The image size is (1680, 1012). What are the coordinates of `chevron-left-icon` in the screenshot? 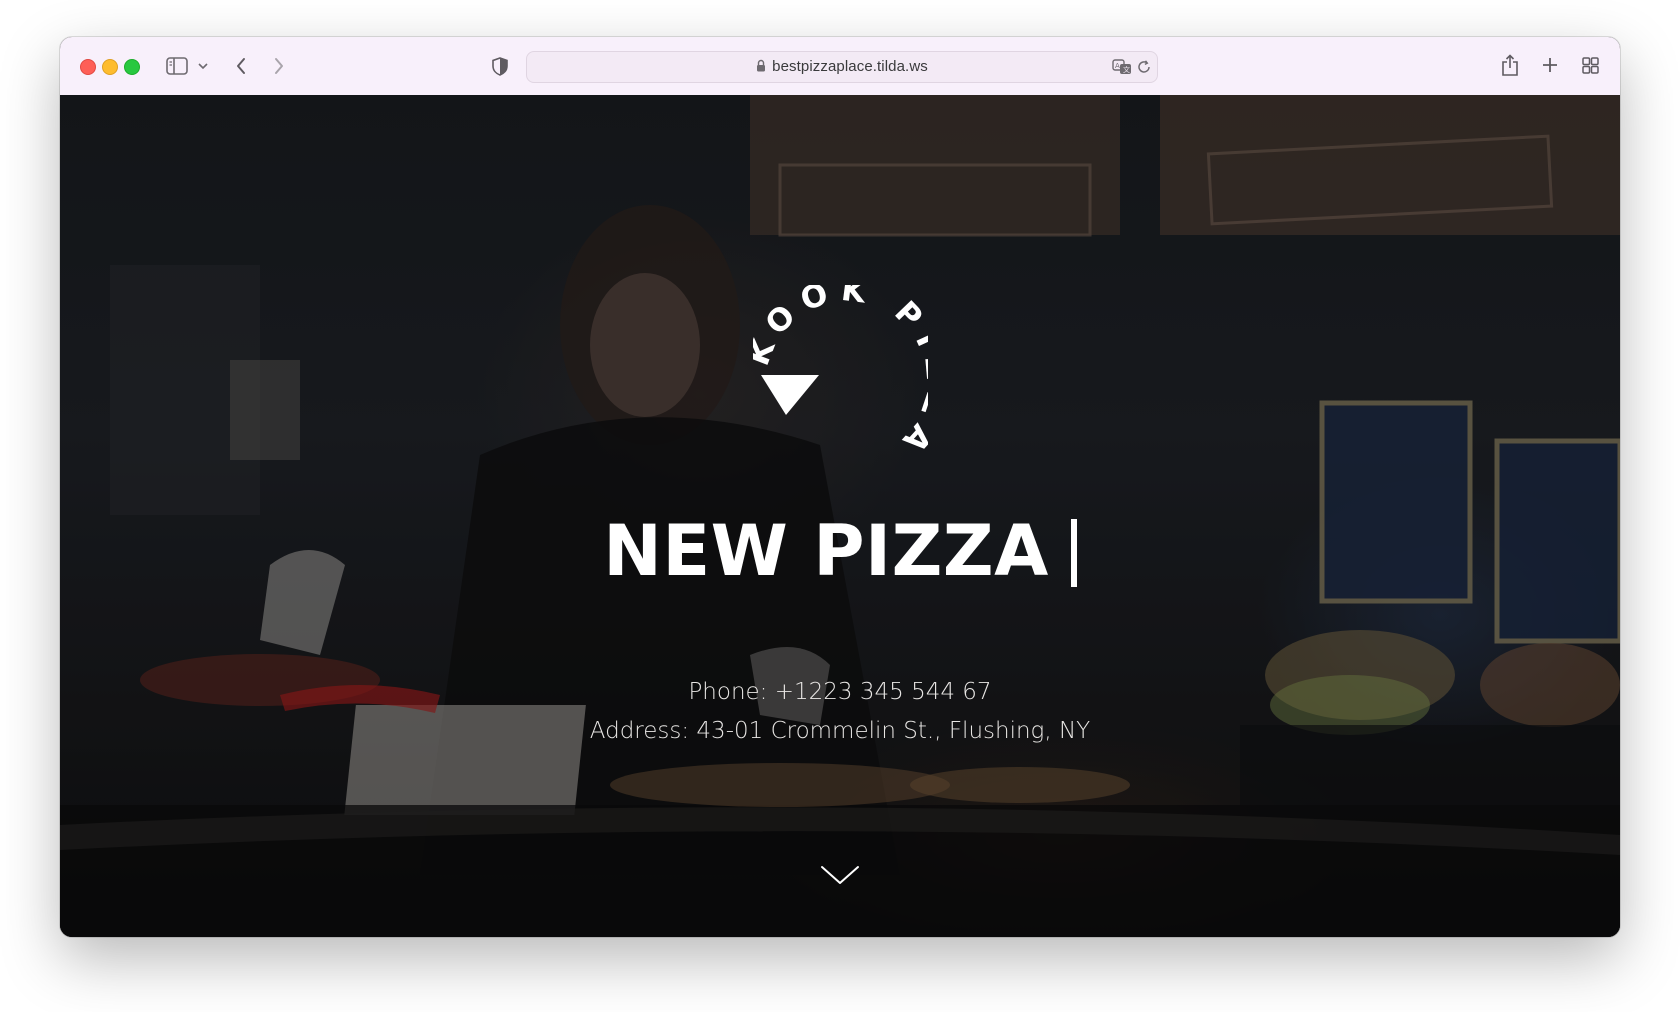 It's located at (241, 66).